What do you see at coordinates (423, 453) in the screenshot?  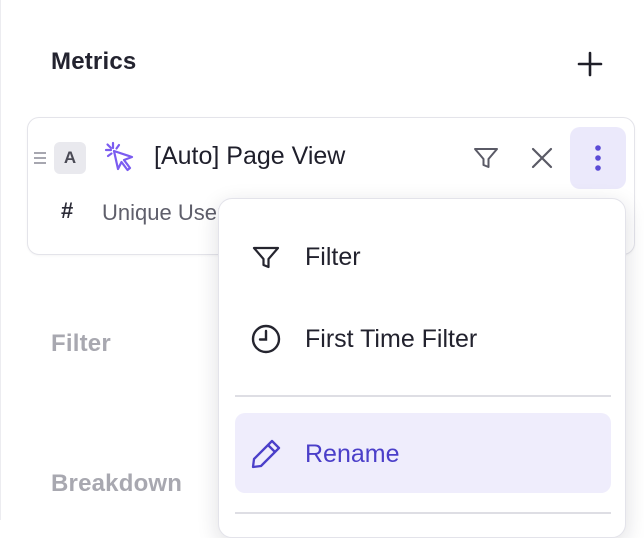 I see `menu-item-rename: Rename` at bounding box center [423, 453].